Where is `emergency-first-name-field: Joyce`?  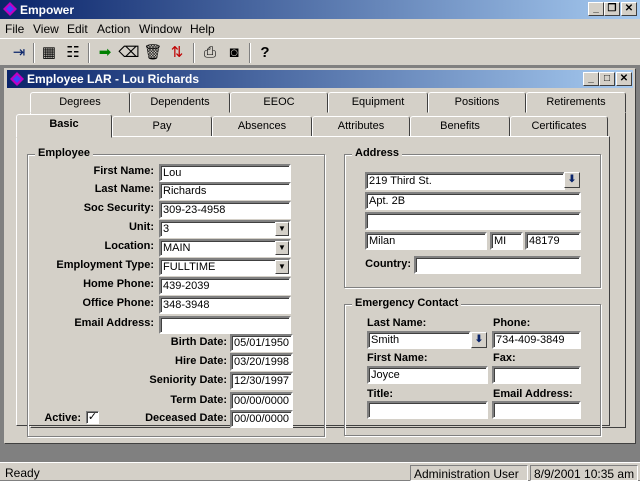 emergency-first-name-field: Joyce is located at coordinates (427, 375).